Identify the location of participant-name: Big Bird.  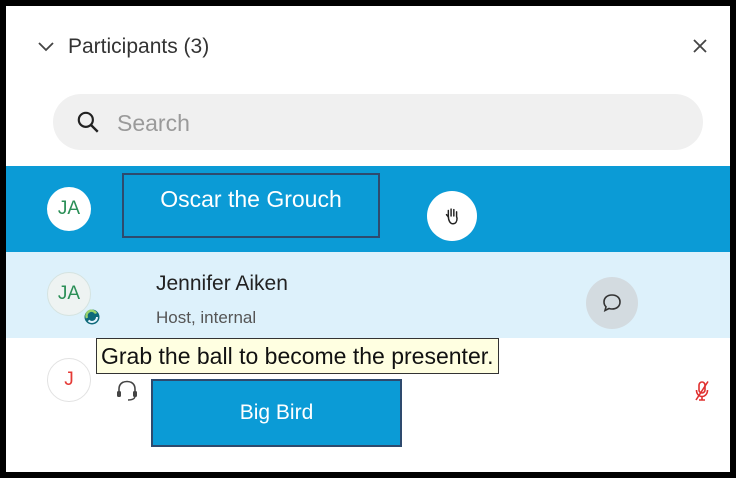
(276, 413).